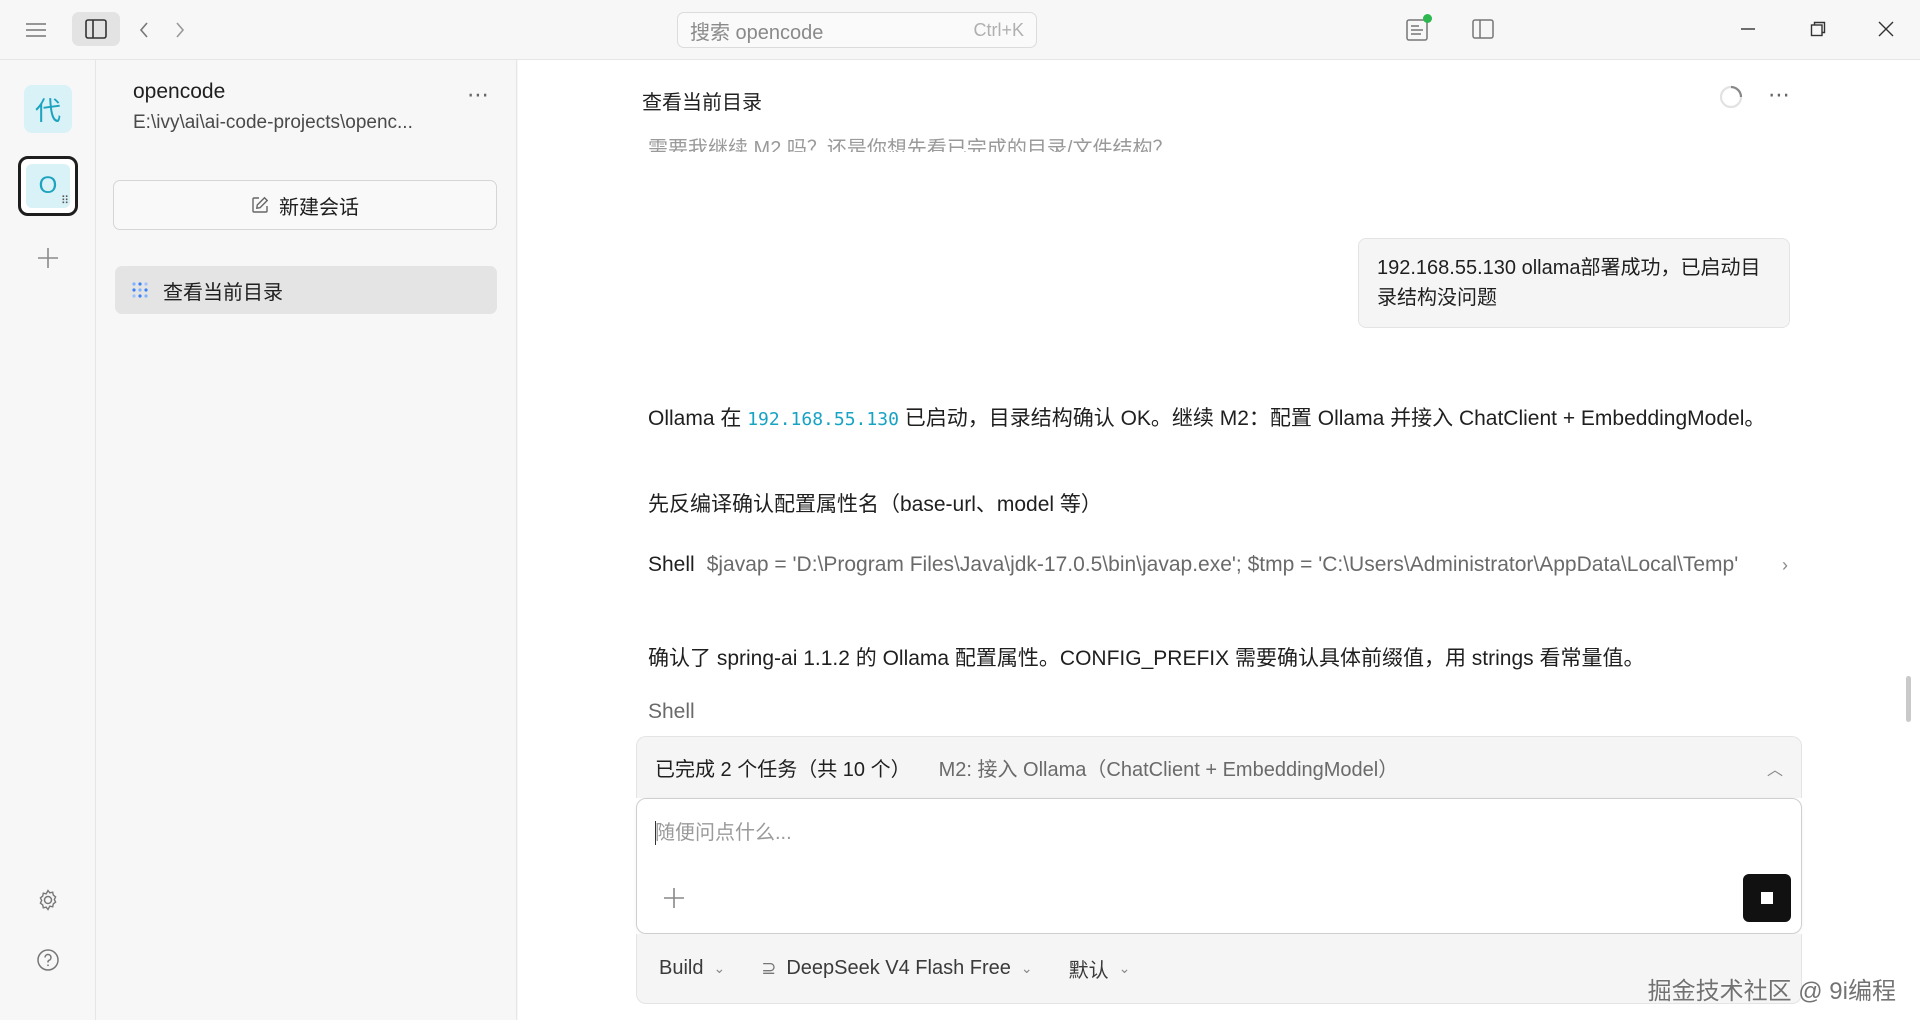 This screenshot has width=1920, height=1020. I want to click on search-shortcut: Ctrl+K, so click(998, 29).